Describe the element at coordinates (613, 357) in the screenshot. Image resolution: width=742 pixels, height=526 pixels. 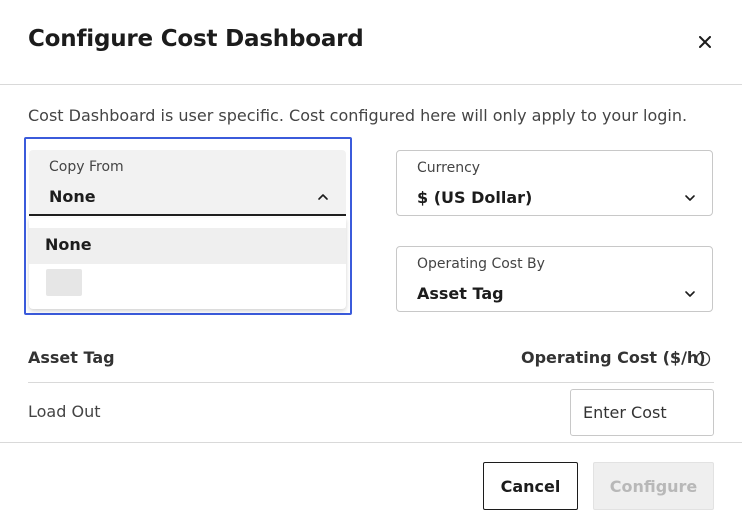
I see `column-header-operating-cost: Operating Cost ($/h)` at that location.